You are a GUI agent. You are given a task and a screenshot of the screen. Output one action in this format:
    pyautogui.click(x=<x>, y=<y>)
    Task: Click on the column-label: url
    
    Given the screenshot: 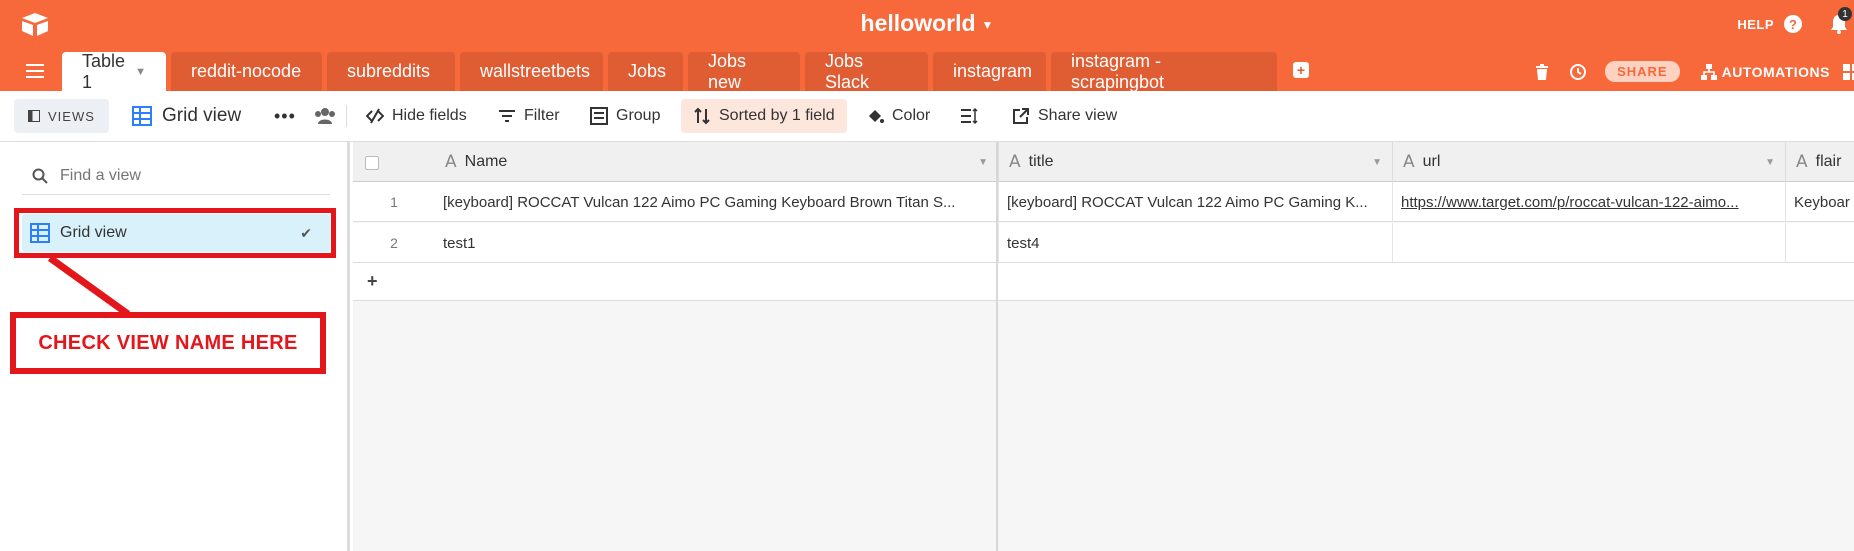 What is the action you would take?
    pyautogui.click(x=1431, y=161)
    